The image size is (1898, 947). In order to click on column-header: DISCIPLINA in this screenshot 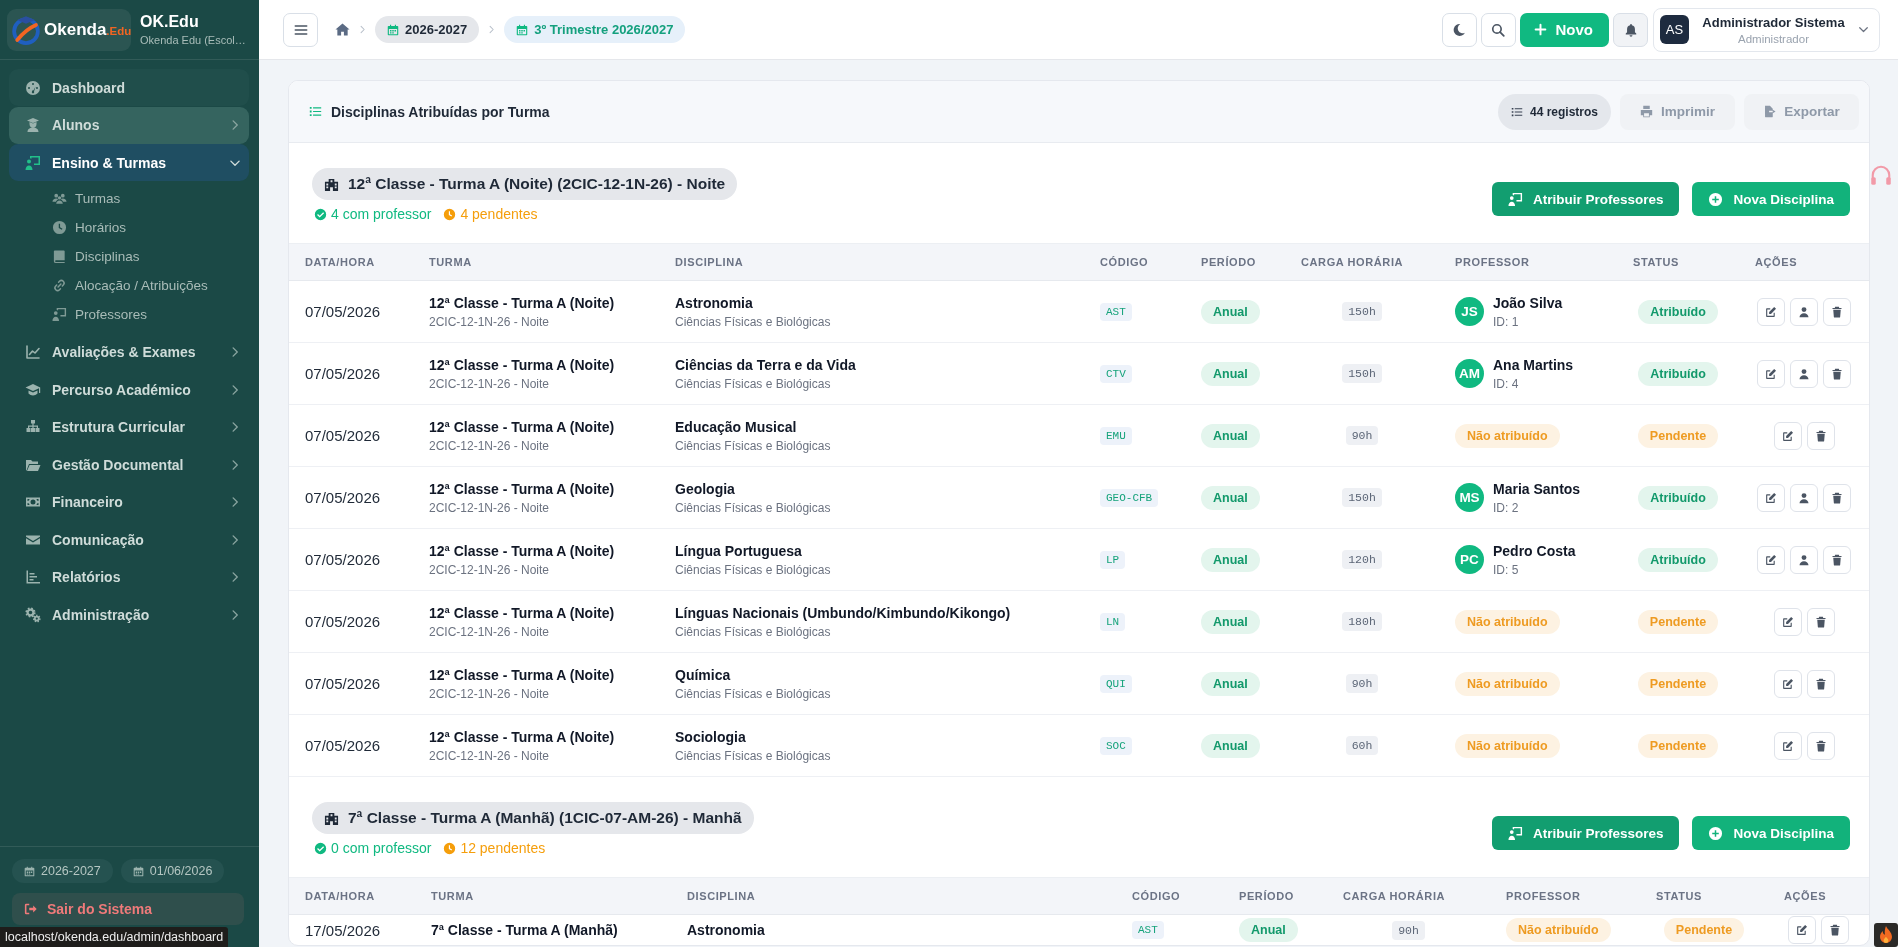, I will do `click(721, 896)`.